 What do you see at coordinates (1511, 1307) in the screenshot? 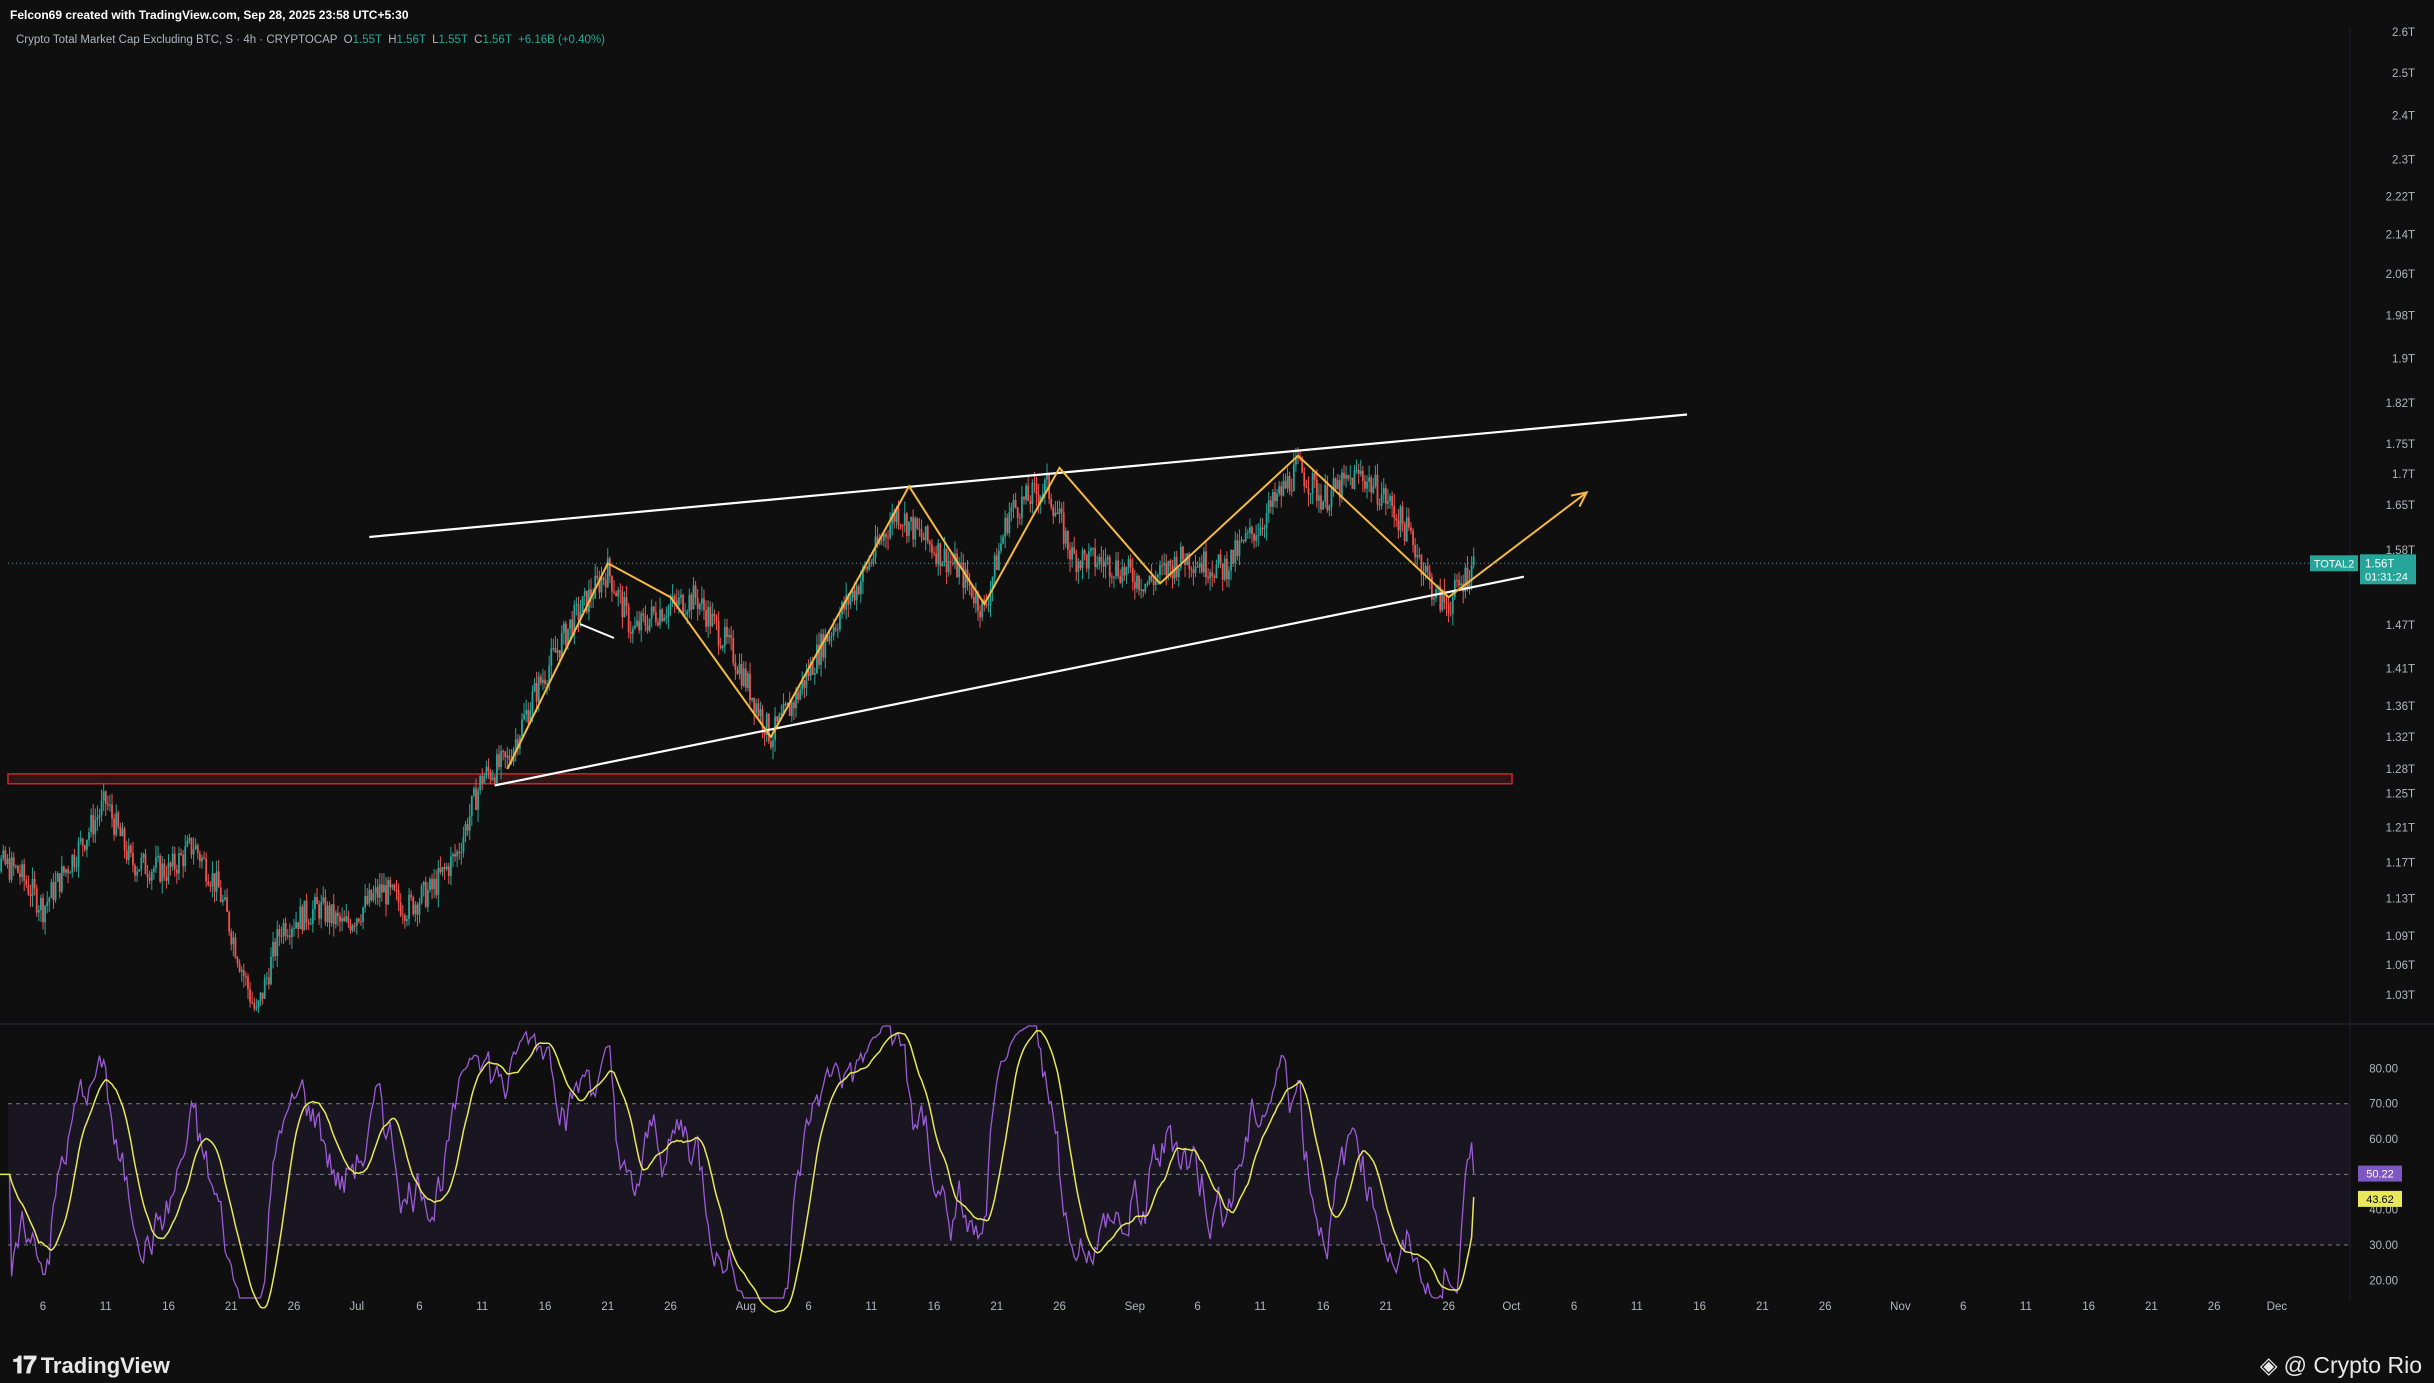
I see `time-axis-label: Oct` at bounding box center [1511, 1307].